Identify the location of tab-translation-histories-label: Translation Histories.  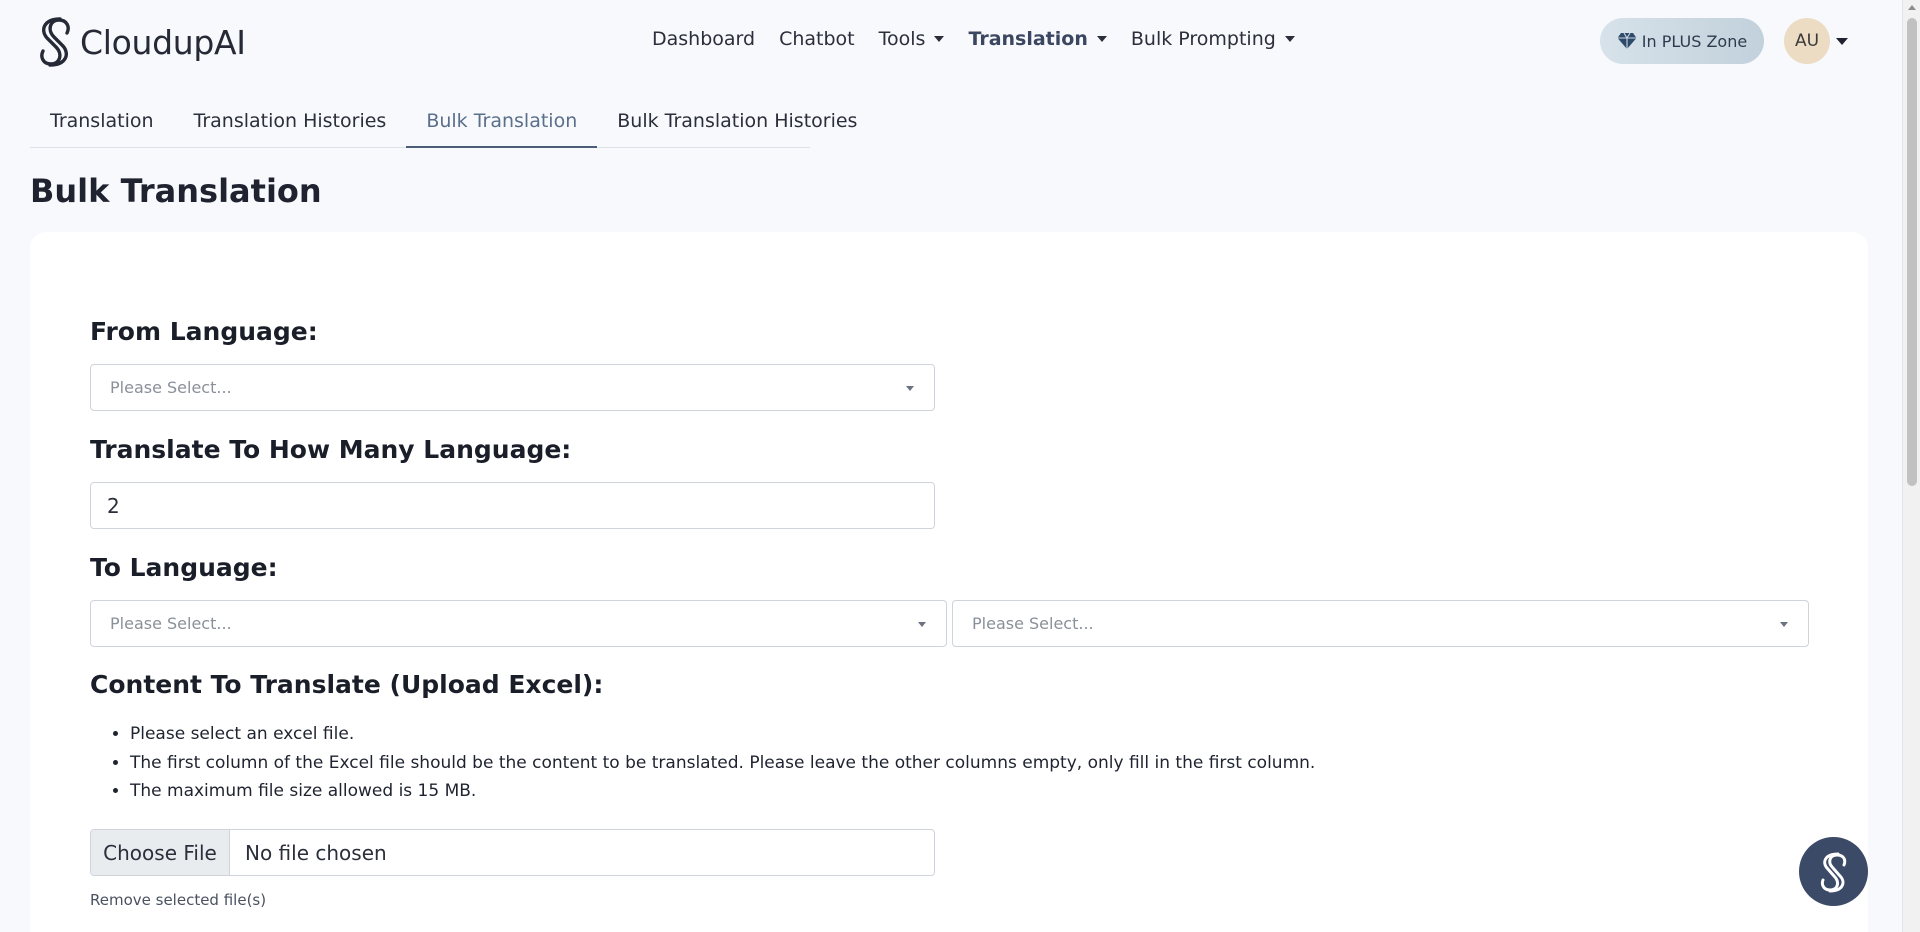
(290, 121).